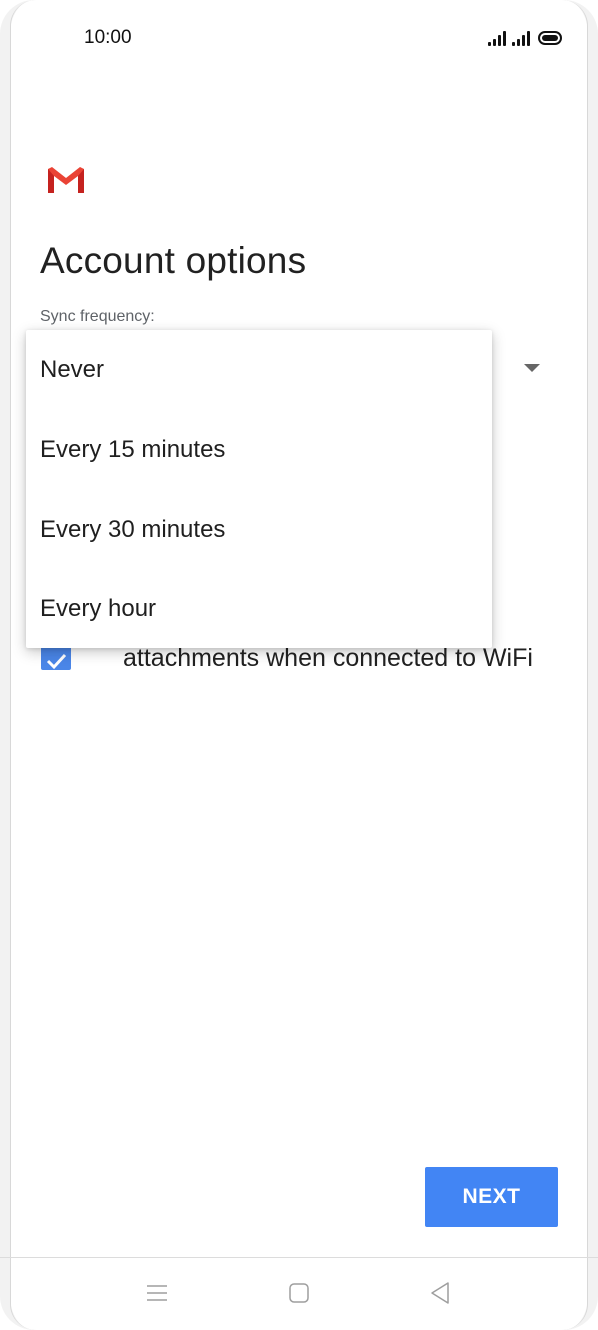 The height and width of the screenshot is (1330, 598). Describe the element at coordinates (532, 368) in the screenshot. I see `dropdown-arrow-icon` at that location.